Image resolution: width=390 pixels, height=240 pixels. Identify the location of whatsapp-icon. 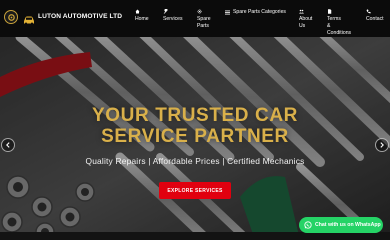
(308, 225).